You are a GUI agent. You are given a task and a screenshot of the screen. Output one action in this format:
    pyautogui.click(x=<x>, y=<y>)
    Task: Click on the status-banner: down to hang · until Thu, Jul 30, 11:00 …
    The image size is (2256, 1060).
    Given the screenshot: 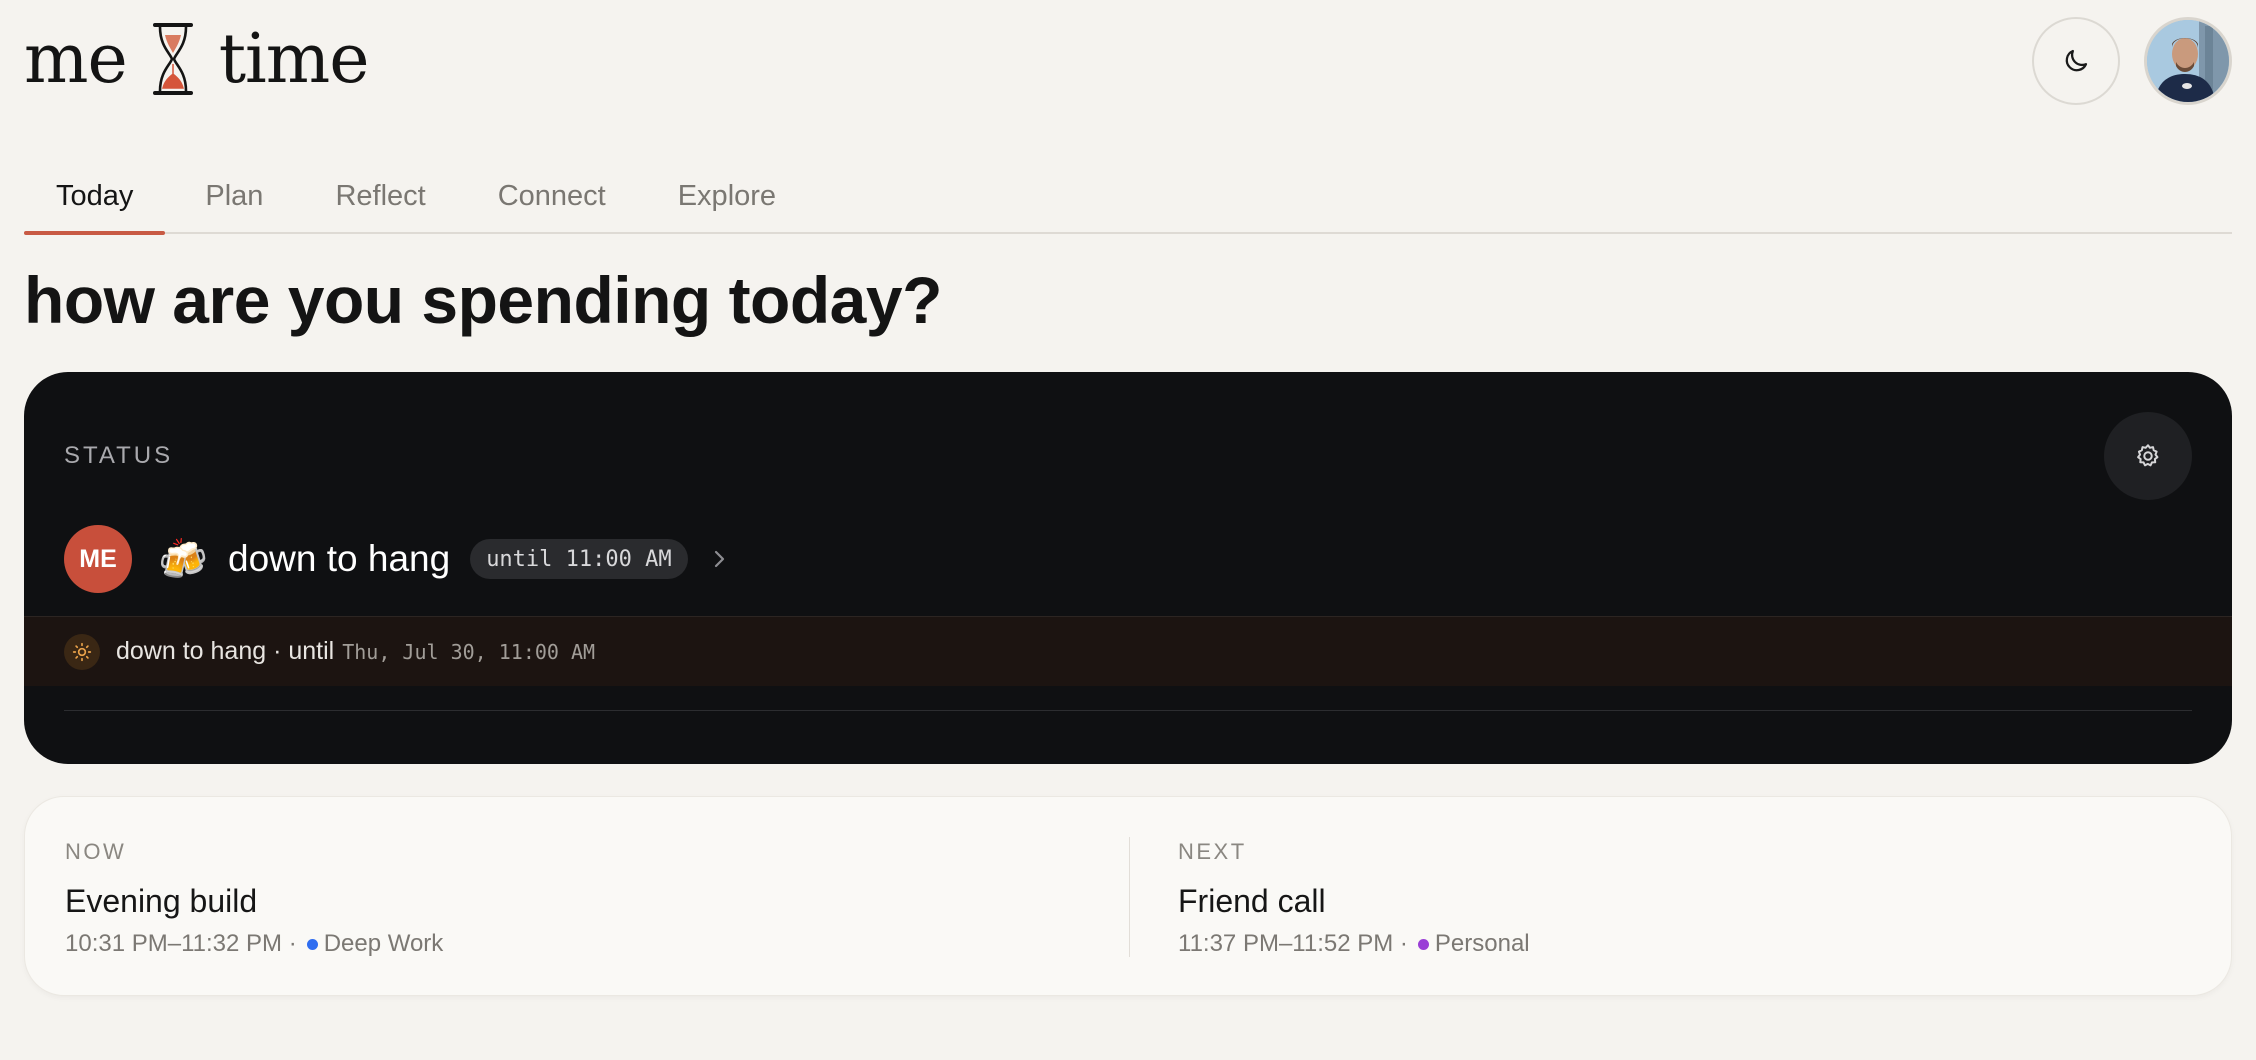 What is the action you would take?
    pyautogui.click(x=1128, y=651)
    